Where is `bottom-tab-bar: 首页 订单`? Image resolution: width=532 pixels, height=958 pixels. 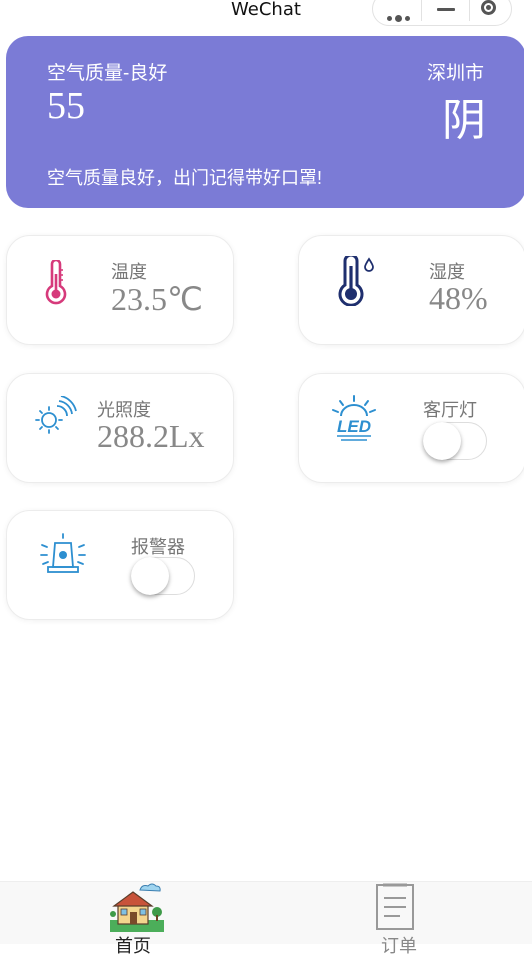 bottom-tab-bar: 首页 订单 is located at coordinates (266, 918).